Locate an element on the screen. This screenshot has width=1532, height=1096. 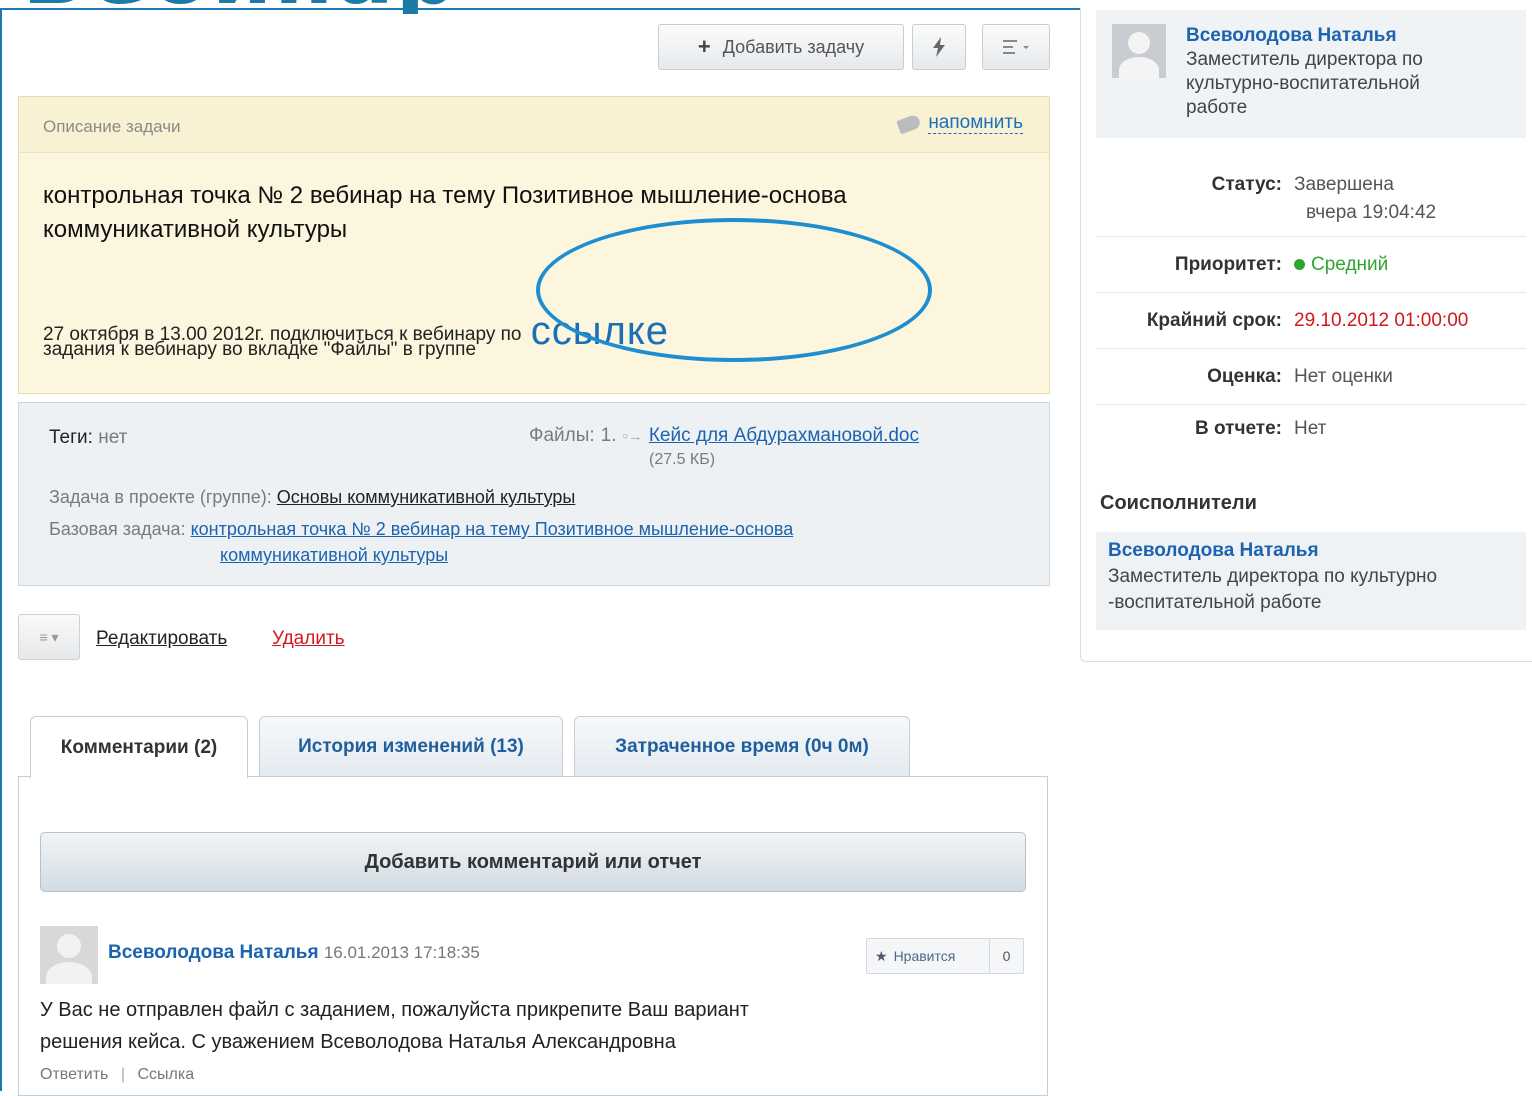
comment-author-avatar is located at coordinates (69, 955).